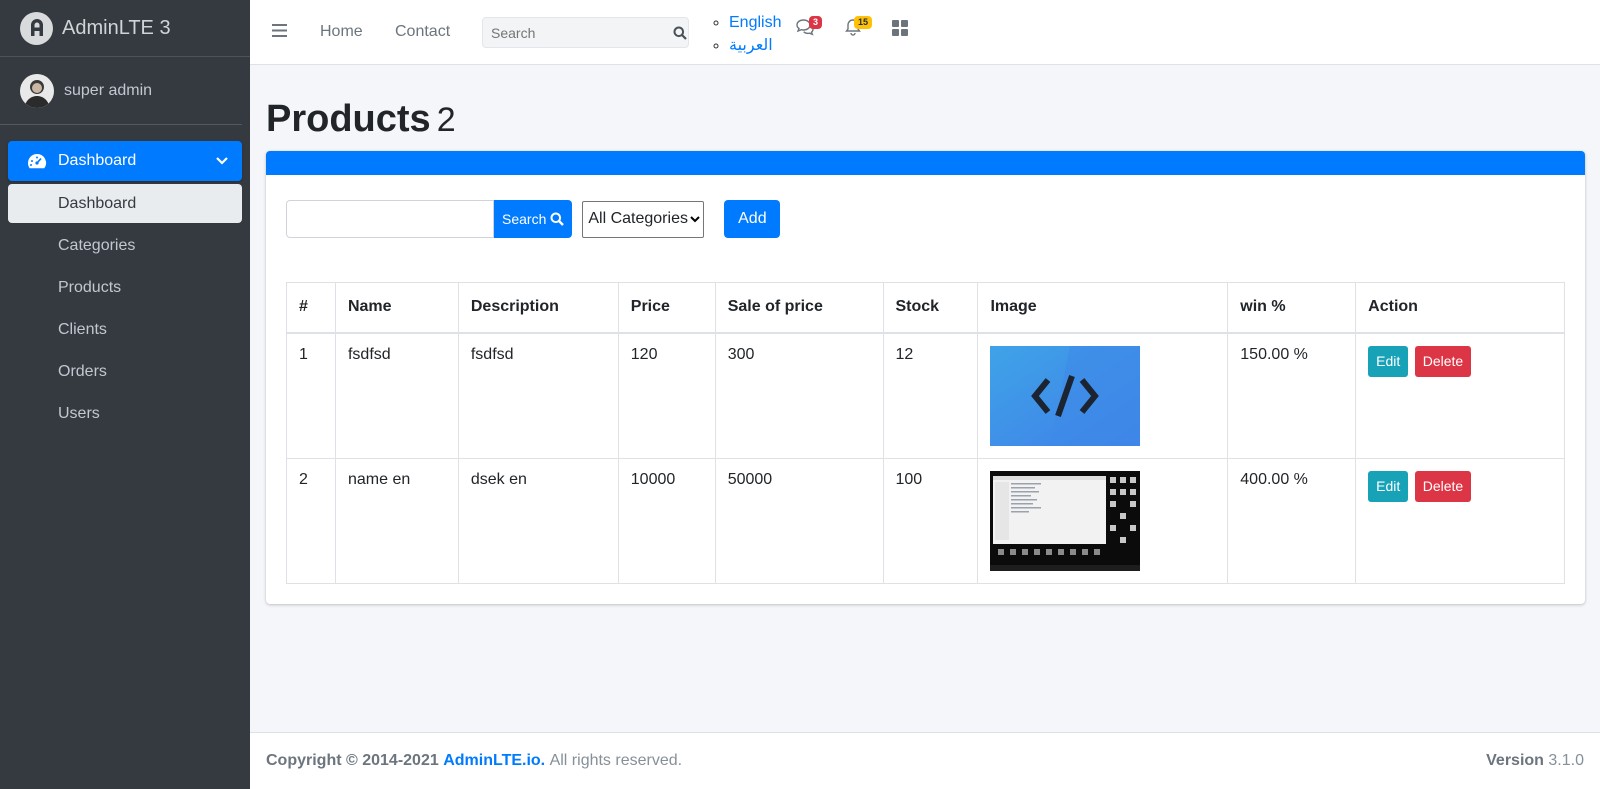  I want to click on tachometer-icon, so click(37, 161).